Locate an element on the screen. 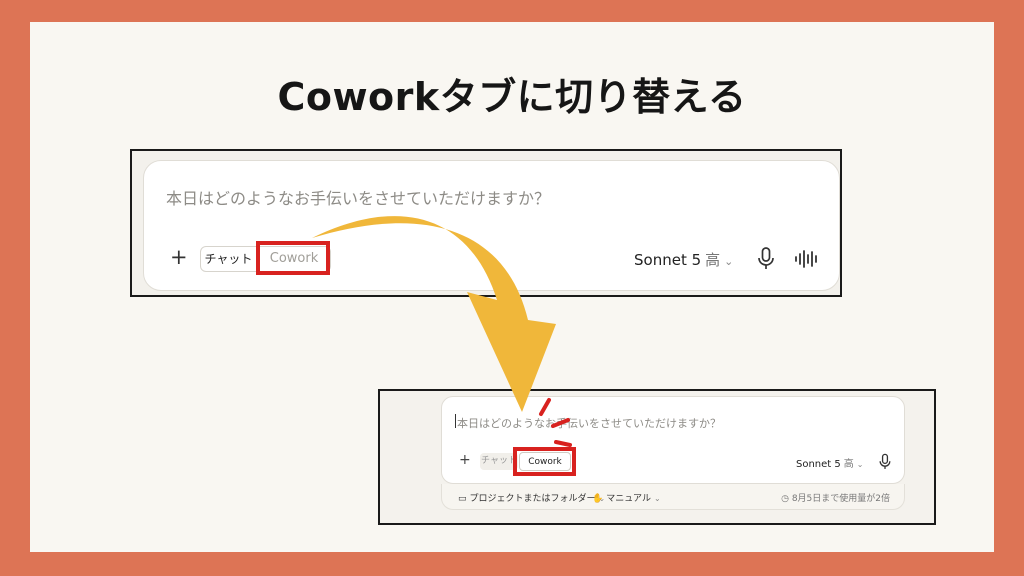 The width and height of the screenshot is (1024, 576). slide-title: Coworkタブに切り替える is located at coordinates (512, 97).